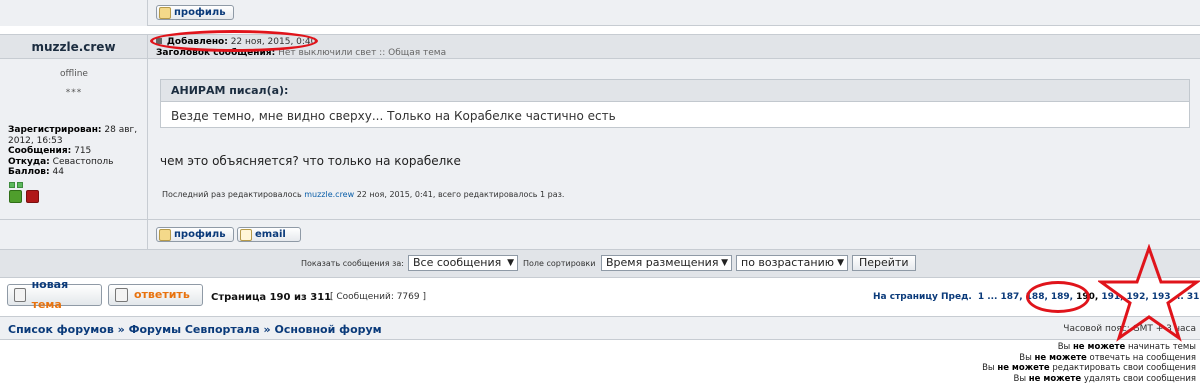 The image size is (1200, 389). Describe the element at coordinates (74, 74) in the screenshot. I see `user-status: offline` at that location.